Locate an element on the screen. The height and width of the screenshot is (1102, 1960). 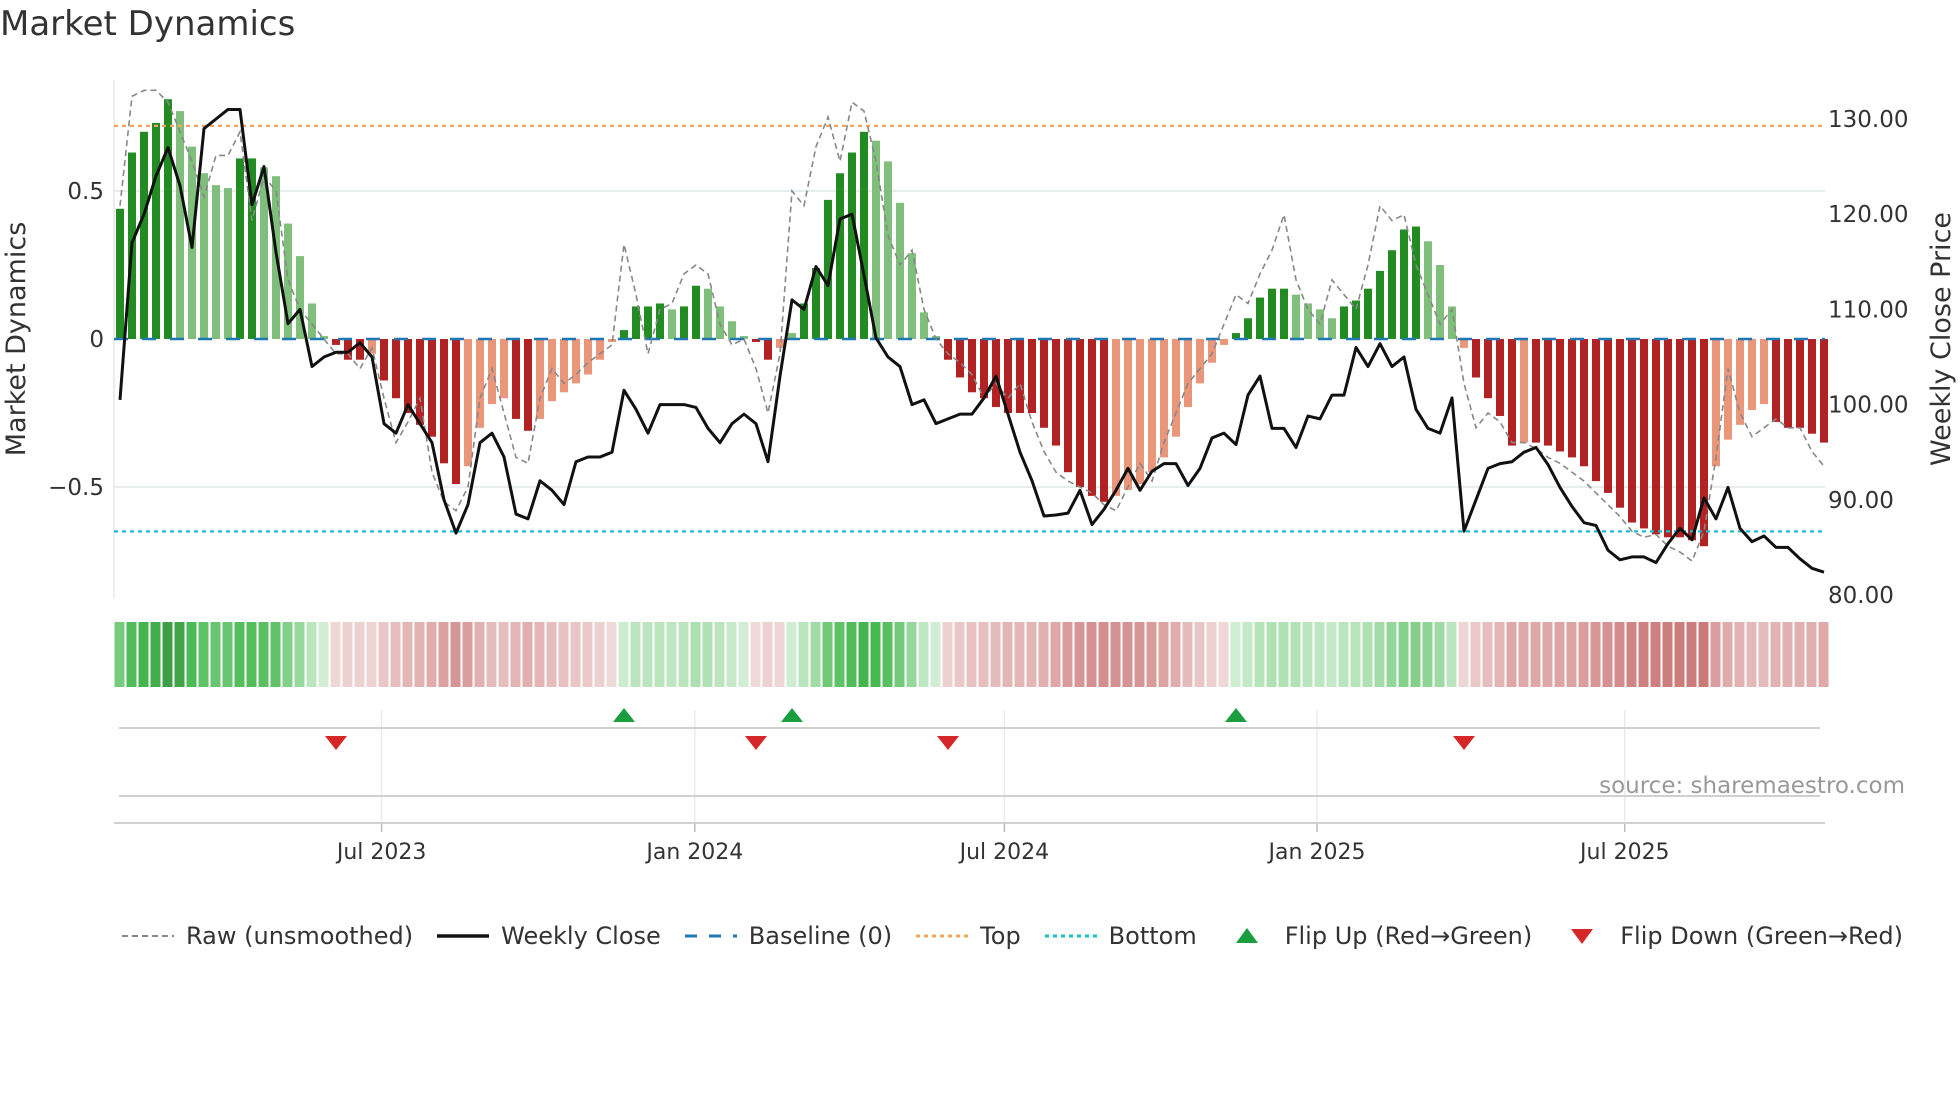
legend-item-top: Top is located at coordinates (967, 936).